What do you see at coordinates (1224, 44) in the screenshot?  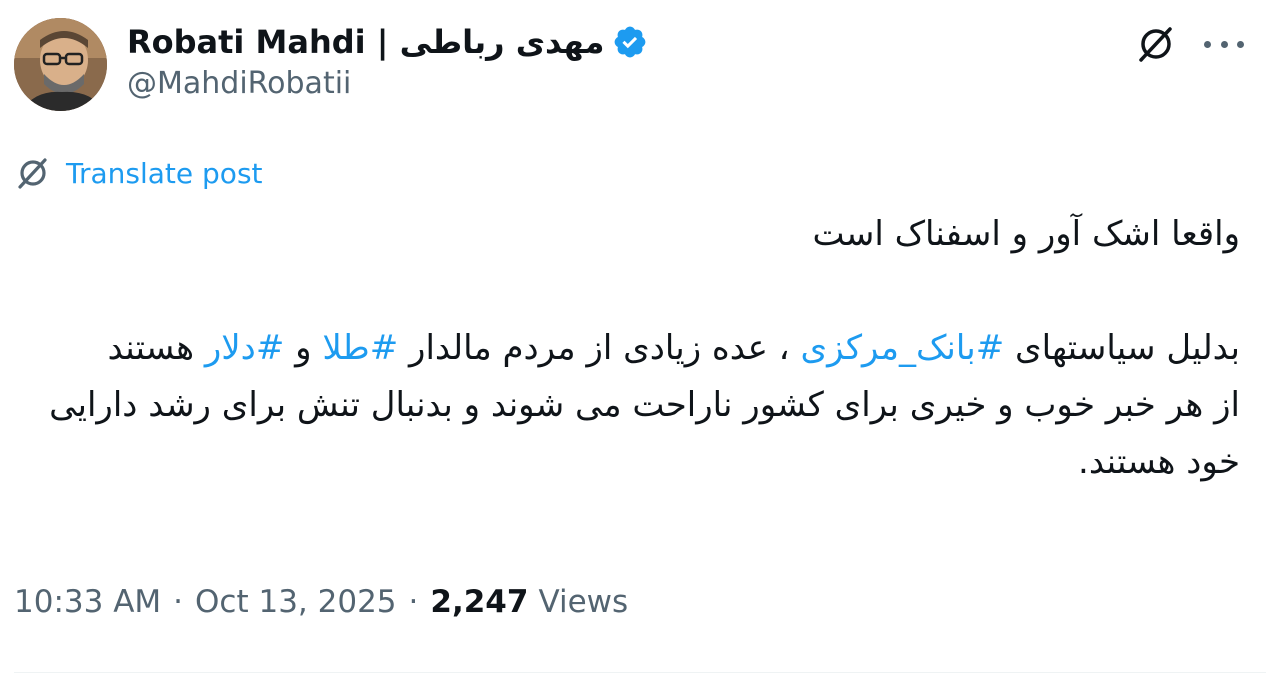 I see `more-horizontal-icon` at bounding box center [1224, 44].